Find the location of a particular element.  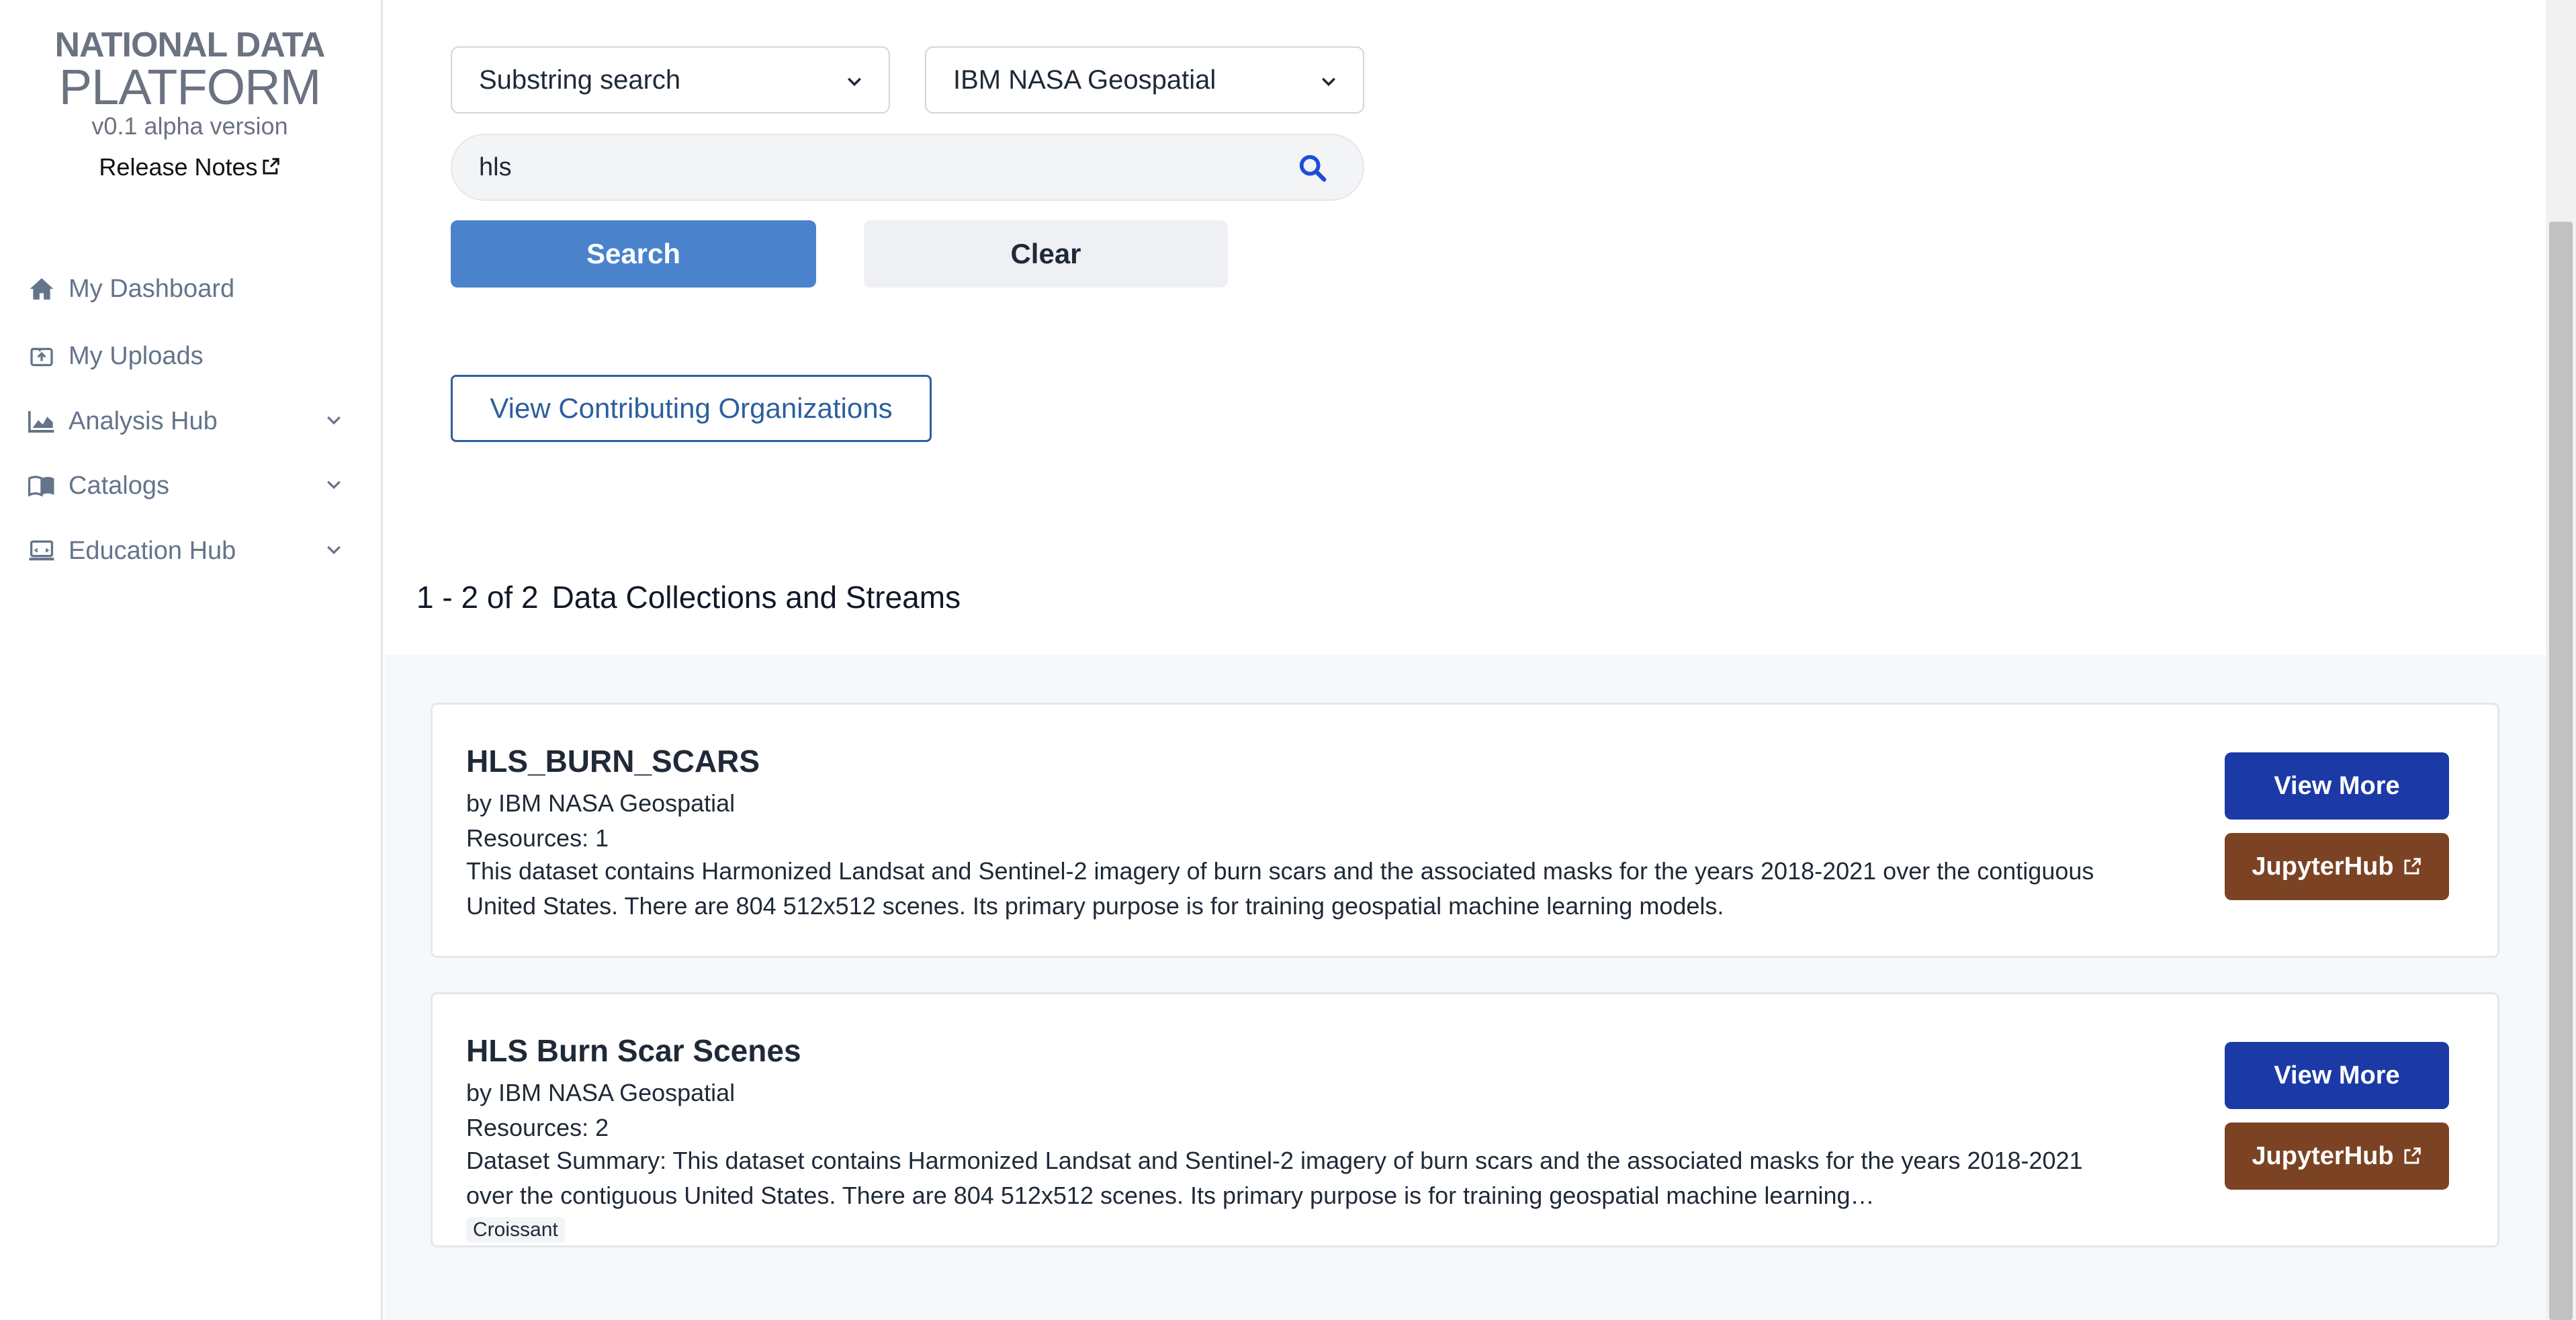

sidebar-item-label: Education Hub is located at coordinates (152, 550).